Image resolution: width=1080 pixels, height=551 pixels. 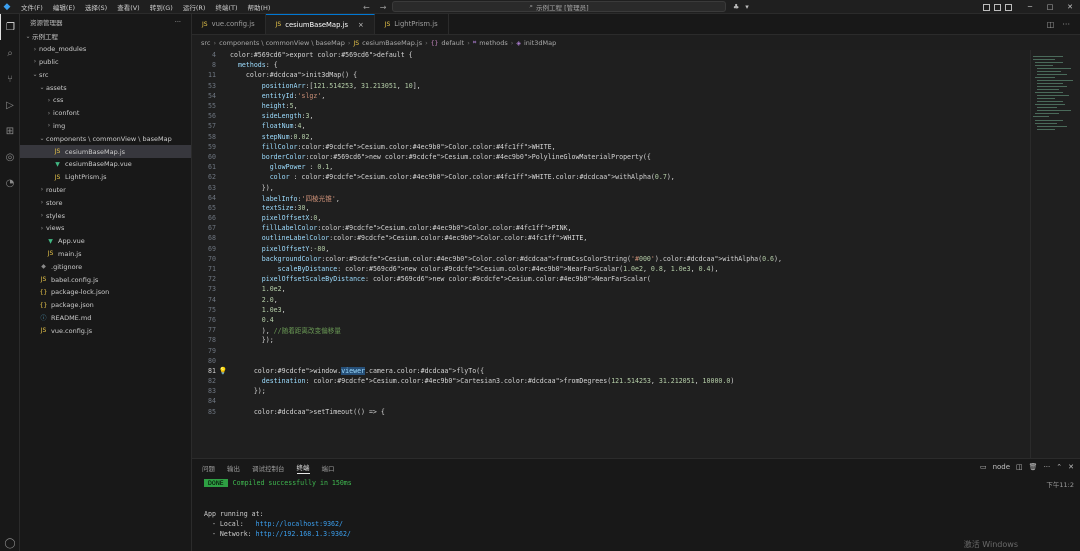 What do you see at coordinates (105, 100) in the screenshot?
I see `tree-item: › css` at bounding box center [105, 100].